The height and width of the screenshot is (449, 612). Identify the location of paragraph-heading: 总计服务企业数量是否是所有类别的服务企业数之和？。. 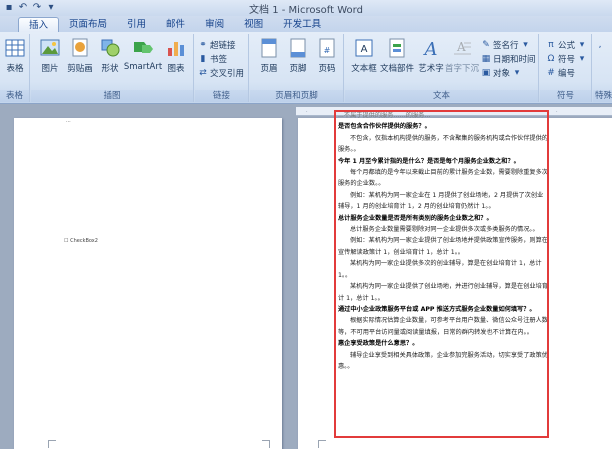
(415, 218).